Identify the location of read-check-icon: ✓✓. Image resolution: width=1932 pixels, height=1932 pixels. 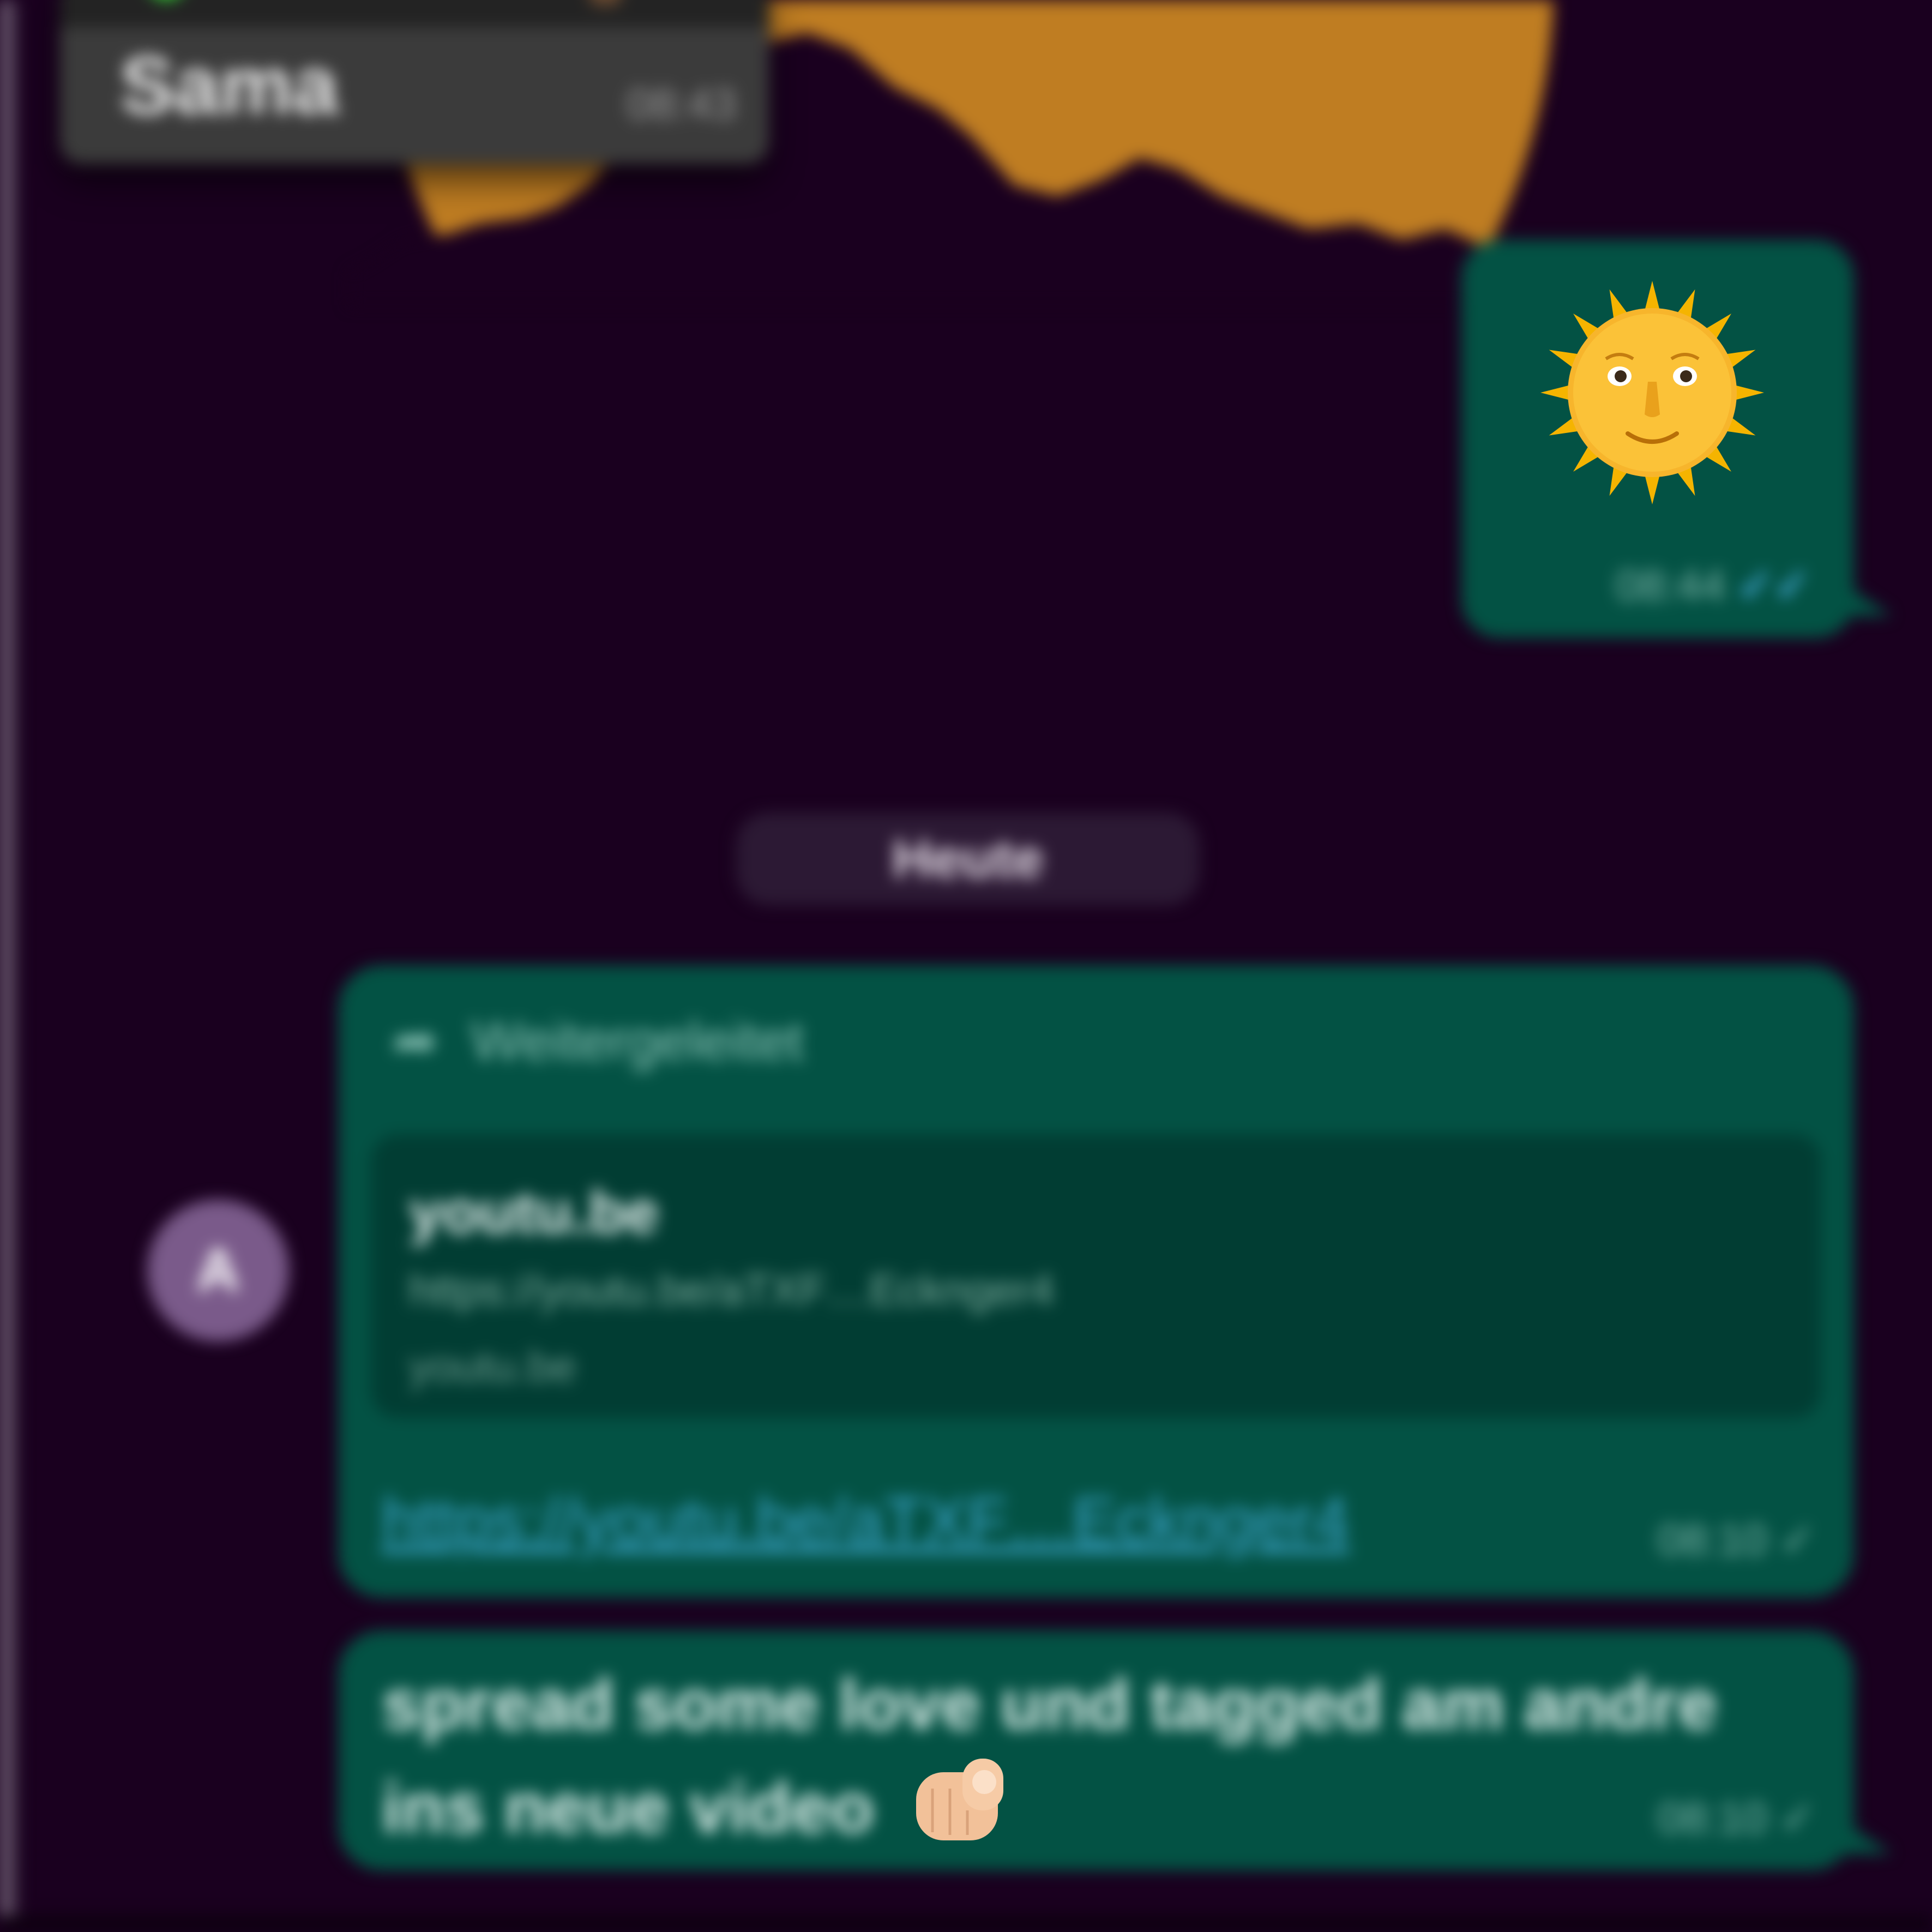
(1773, 585).